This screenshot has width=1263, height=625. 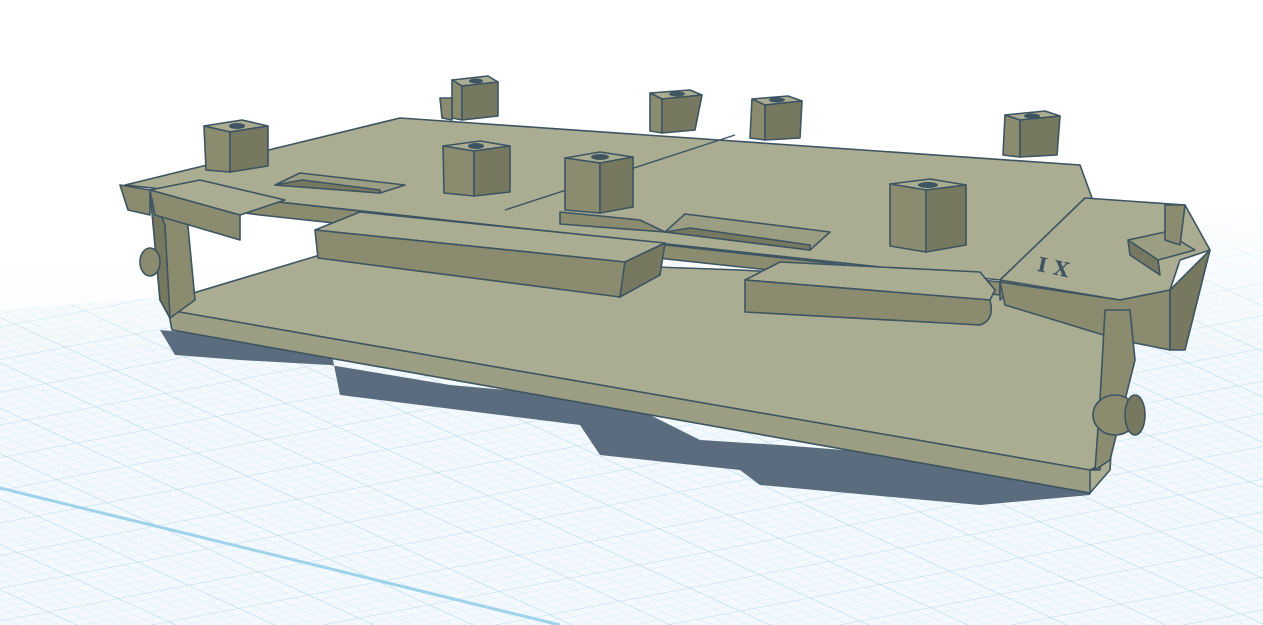 I want to click on upper-deck-left, so click(x=135, y=200).